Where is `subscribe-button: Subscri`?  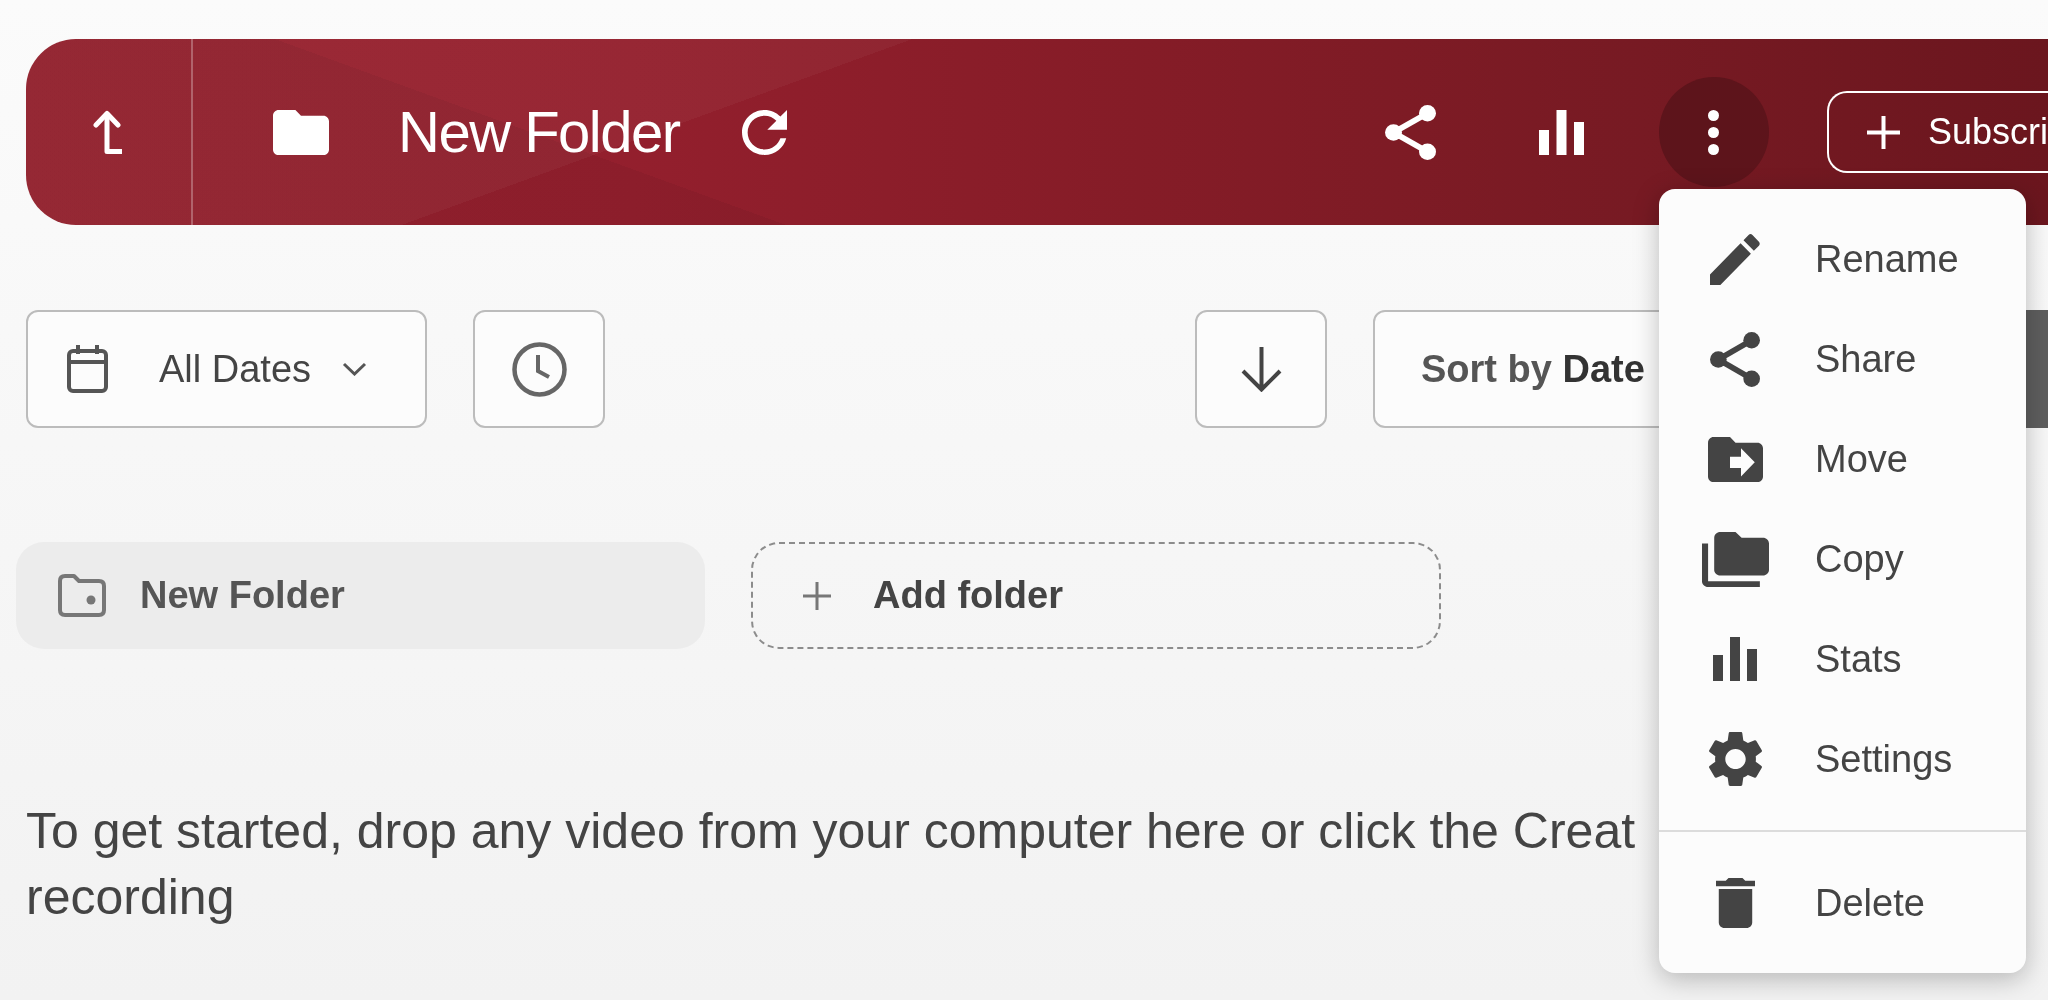 subscribe-button: Subscri is located at coordinates (1937, 132).